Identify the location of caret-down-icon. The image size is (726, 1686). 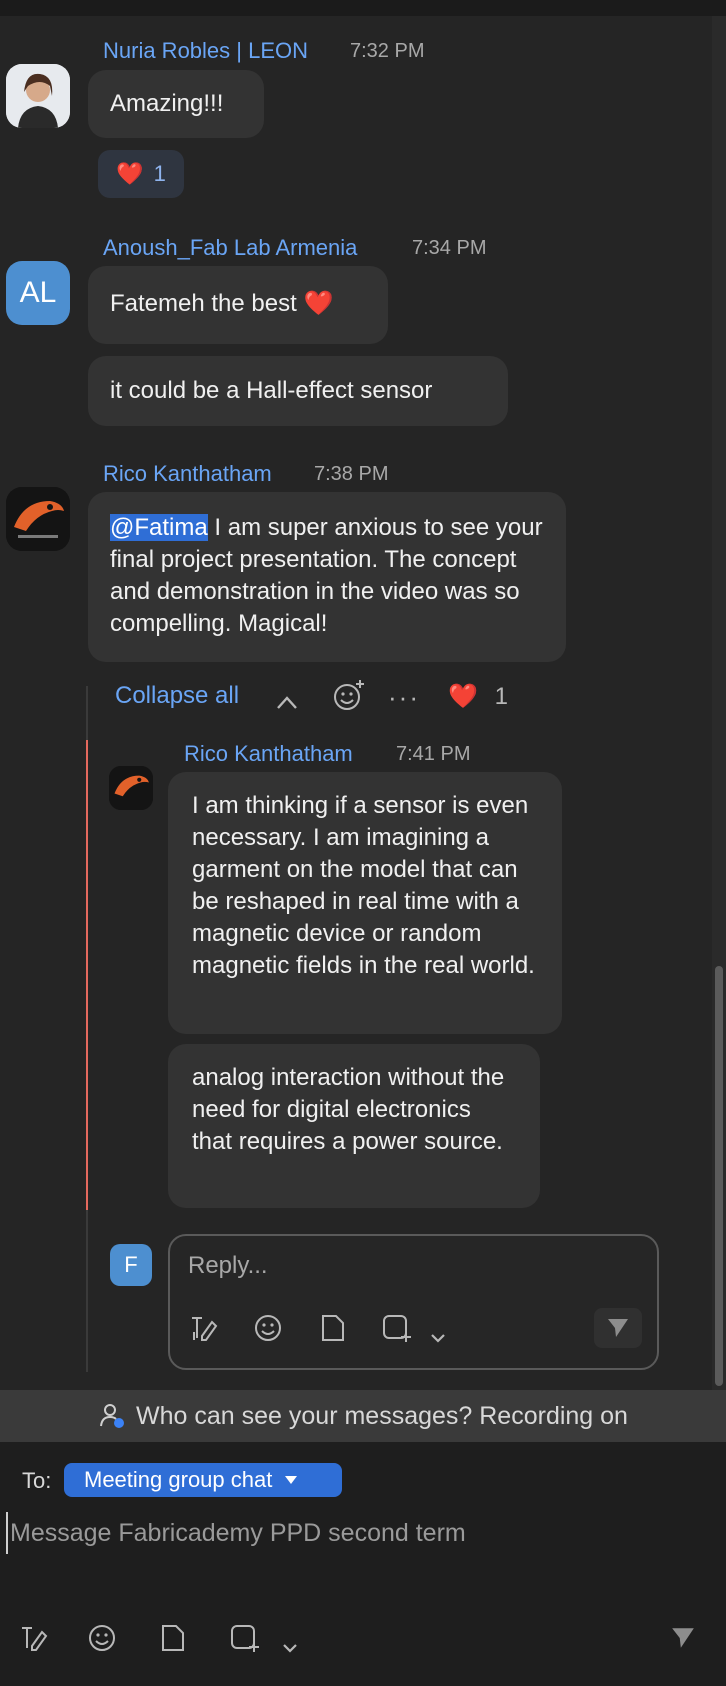
(291, 1480).